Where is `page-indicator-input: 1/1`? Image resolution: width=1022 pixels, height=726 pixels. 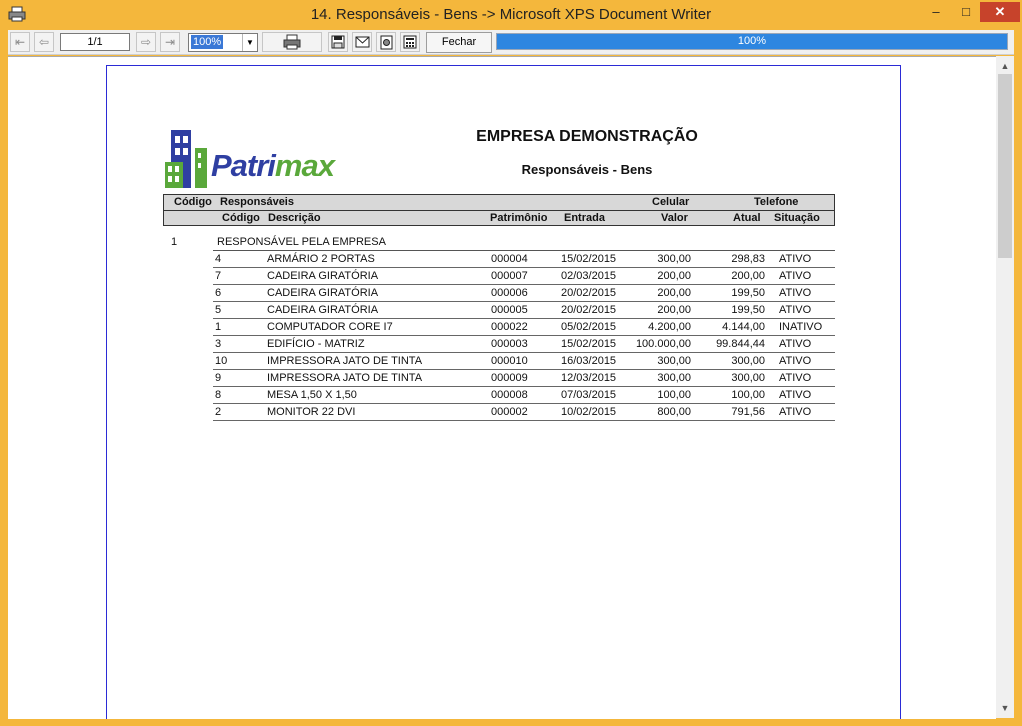 page-indicator-input: 1/1 is located at coordinates (95, 42).